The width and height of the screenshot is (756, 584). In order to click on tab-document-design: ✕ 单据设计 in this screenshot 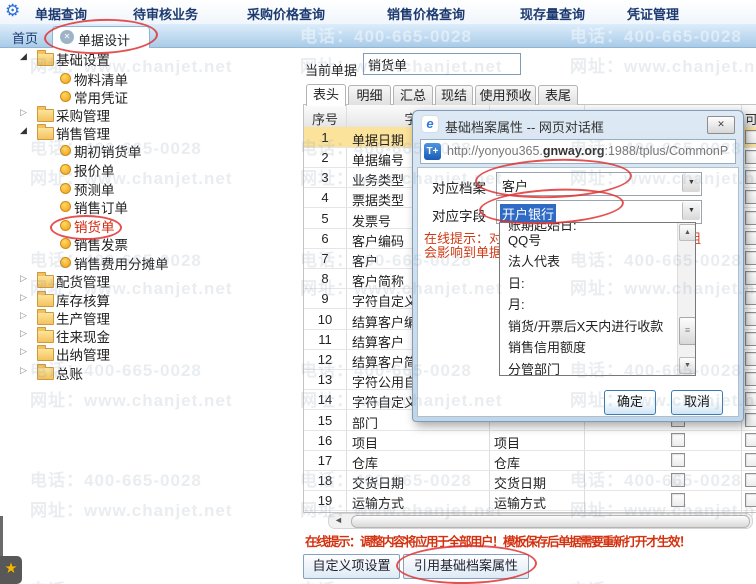, I will do `click(101, 37)`.